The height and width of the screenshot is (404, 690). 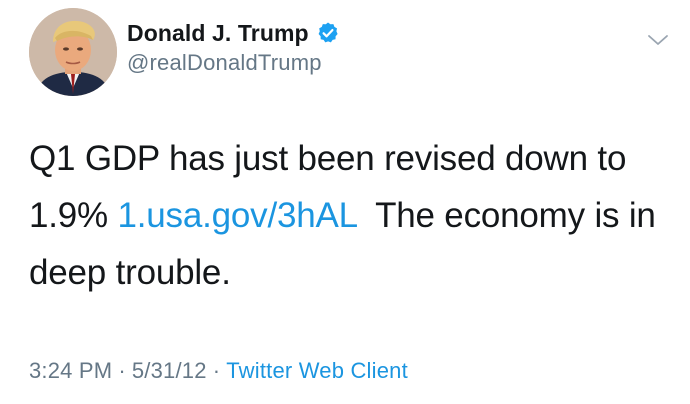 I want to click on tweet-text-line-2: 1.9% 1.usa.gov/3hAL The economy is in, so click(x=351, y=215).